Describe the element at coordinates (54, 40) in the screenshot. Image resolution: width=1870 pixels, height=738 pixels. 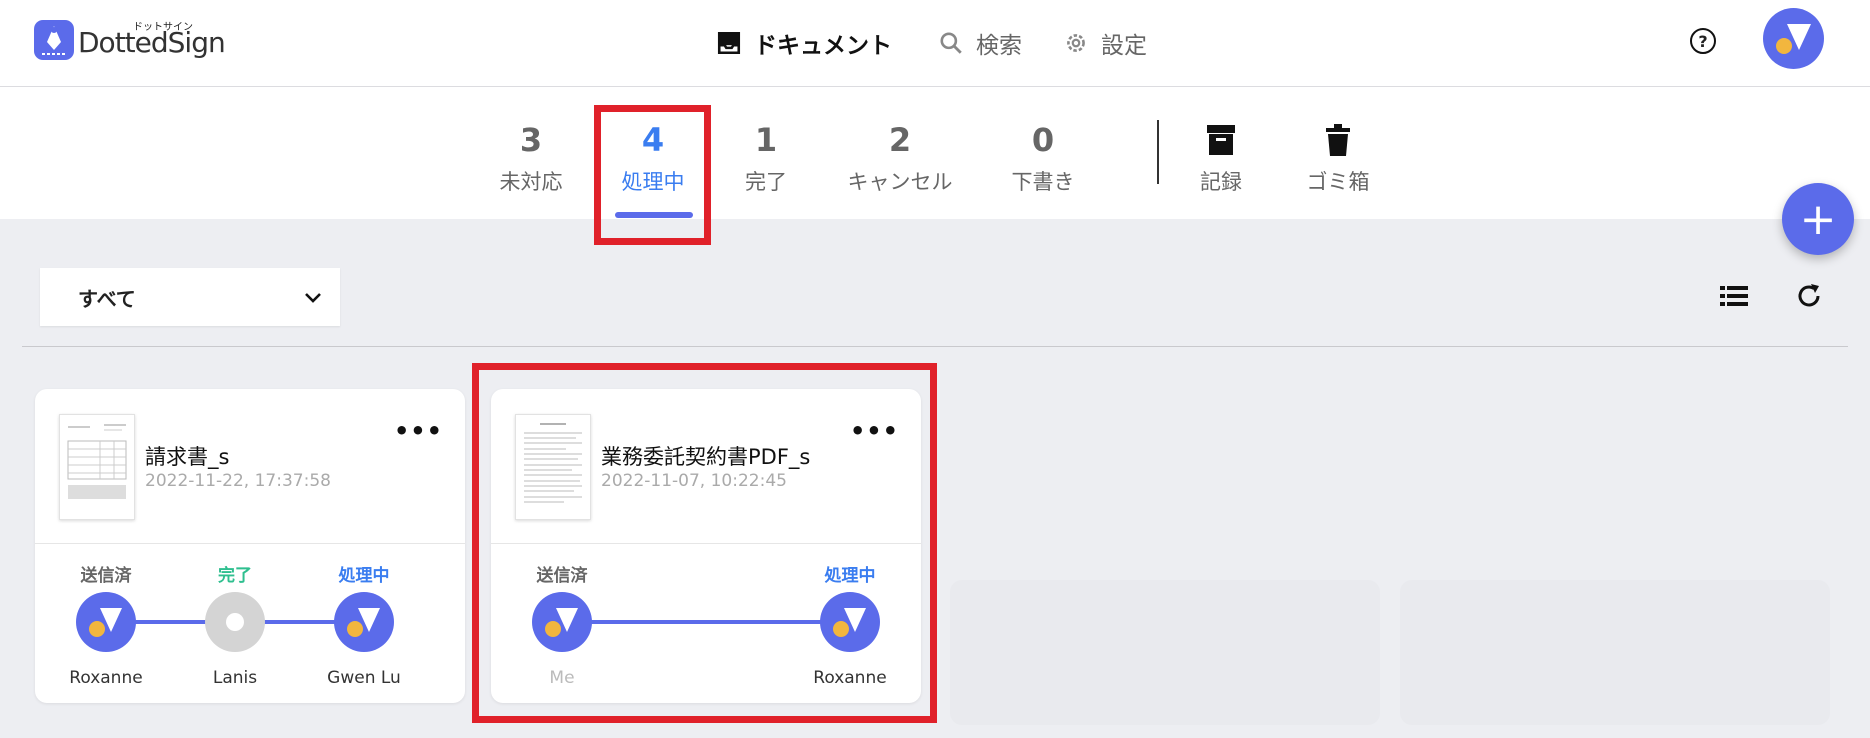
I see `dottedsign-logo-icon` at that location.